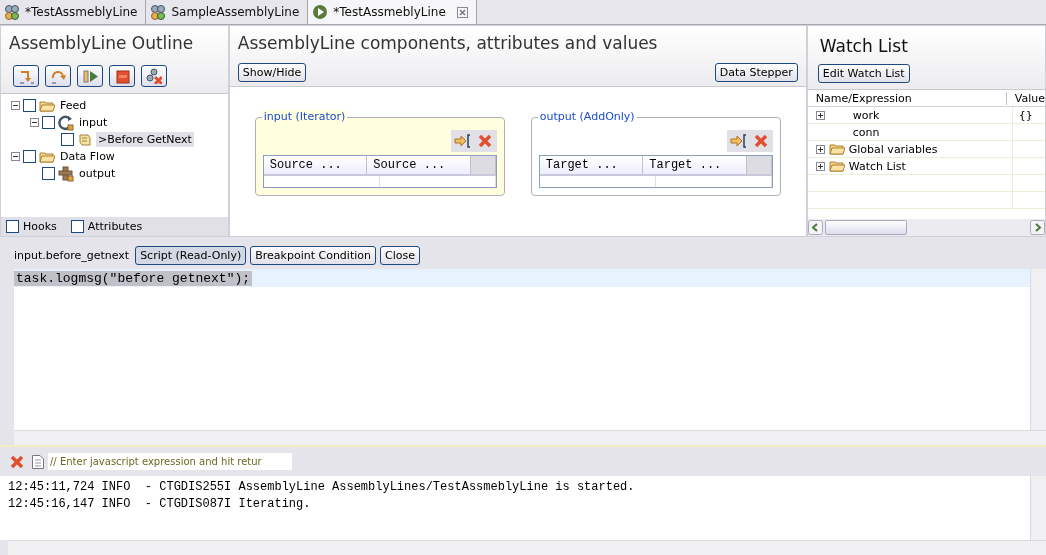 The height and width of the screenshot is (555, 1046). I want to click on expression-field: // Enter javascript expression and hit retur, so click(170, 461).